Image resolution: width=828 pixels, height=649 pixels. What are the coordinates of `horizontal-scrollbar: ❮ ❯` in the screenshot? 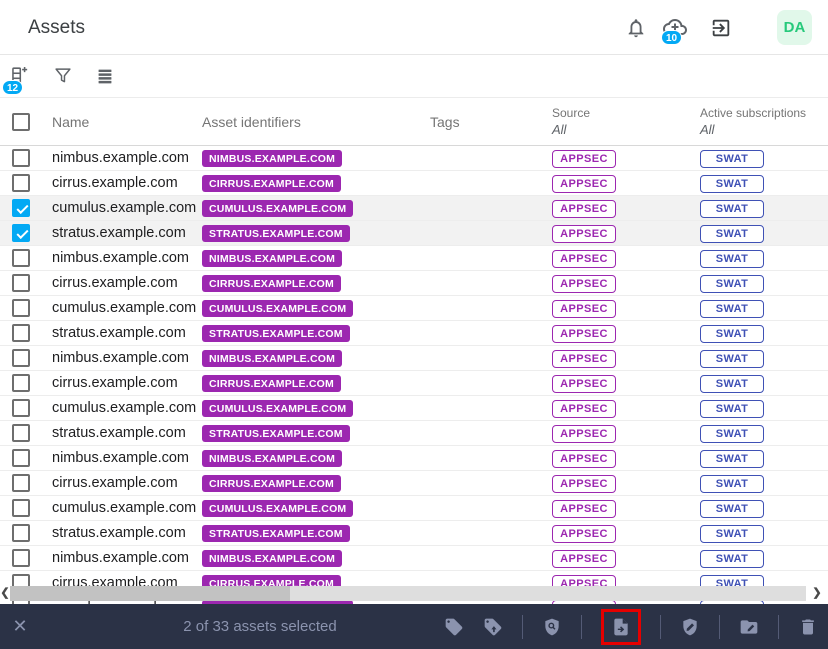 It's located at (414, 593).